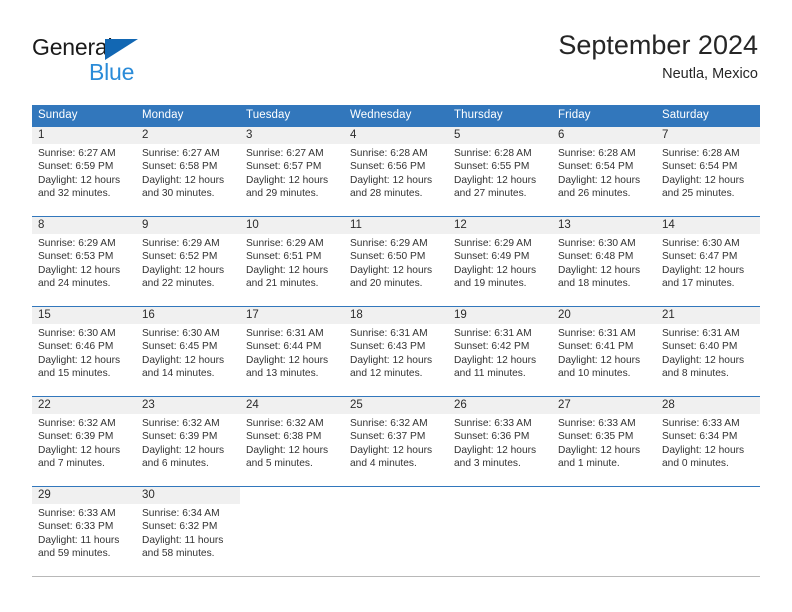 Image resolution: width=792 pixels, height=612 pixels. I want to click on sunset-text: Sunset: 6:47 PM, so click(700, 257).